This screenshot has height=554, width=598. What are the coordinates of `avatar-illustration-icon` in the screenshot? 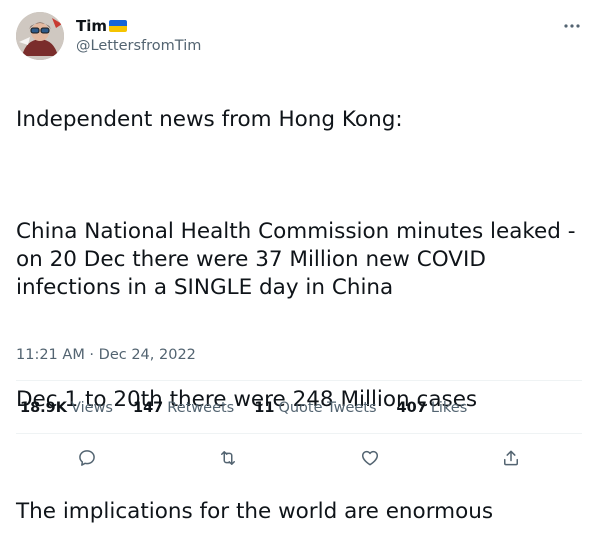 It's located at (40, 36).